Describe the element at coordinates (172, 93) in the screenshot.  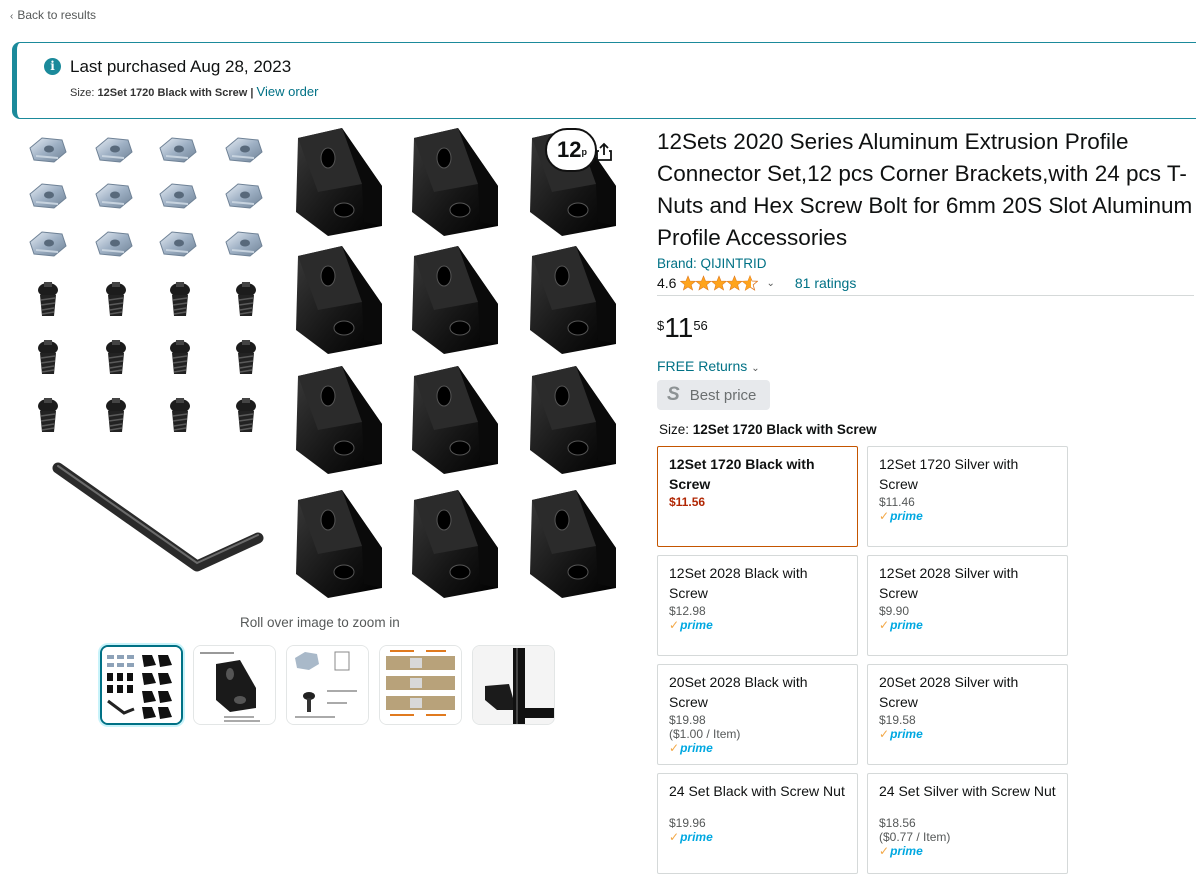
I see `size-value: 12Set 1720 Black with Screw` at that location.